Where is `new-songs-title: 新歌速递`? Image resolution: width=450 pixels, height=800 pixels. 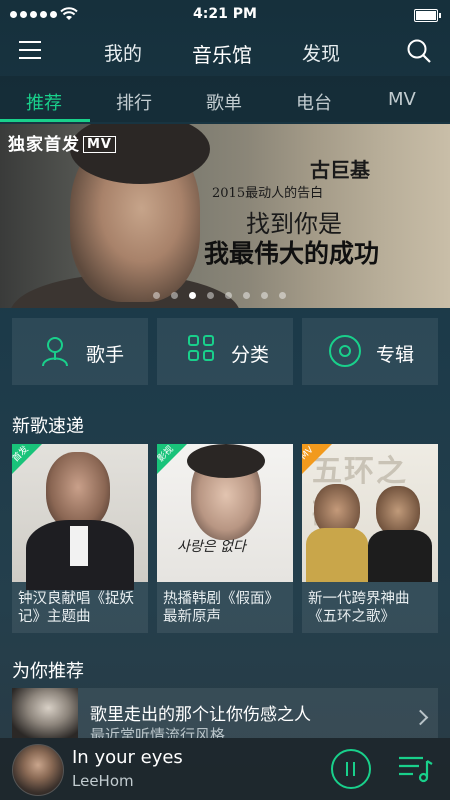
new-songs-title: 新歌速递 is located at coordinates (48, 426).